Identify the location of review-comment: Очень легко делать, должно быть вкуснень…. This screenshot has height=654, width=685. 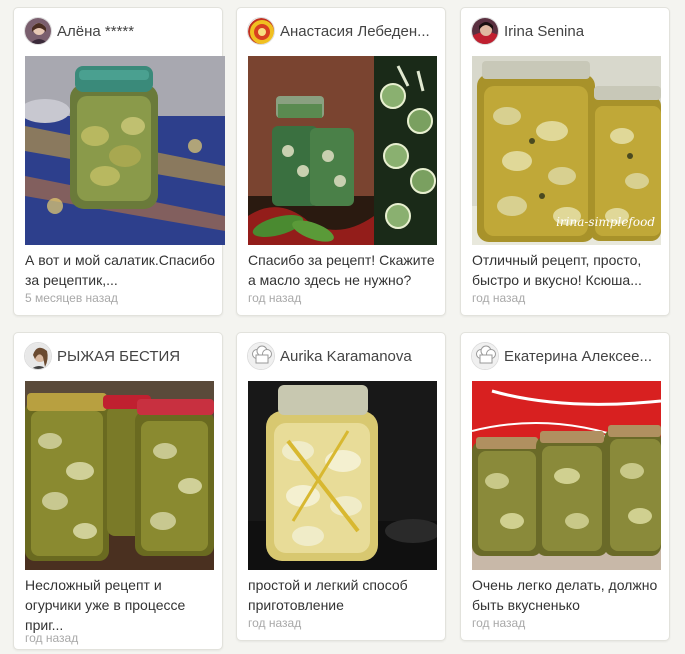
(569, 595).